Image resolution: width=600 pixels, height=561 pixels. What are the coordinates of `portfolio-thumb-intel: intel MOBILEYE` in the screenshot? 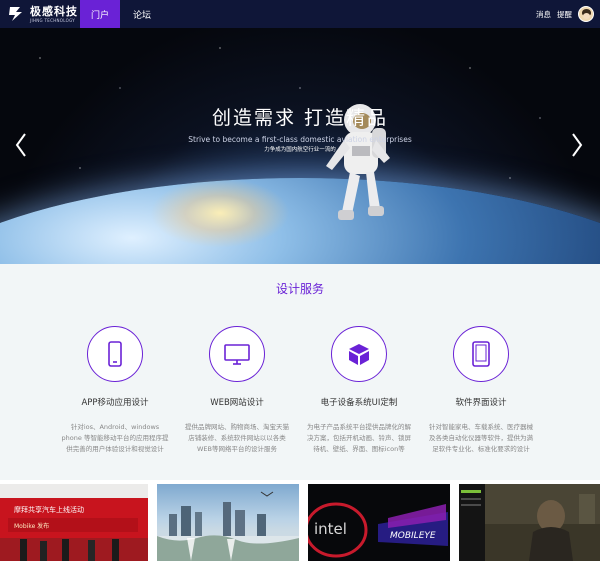 It's located at (379, 522).